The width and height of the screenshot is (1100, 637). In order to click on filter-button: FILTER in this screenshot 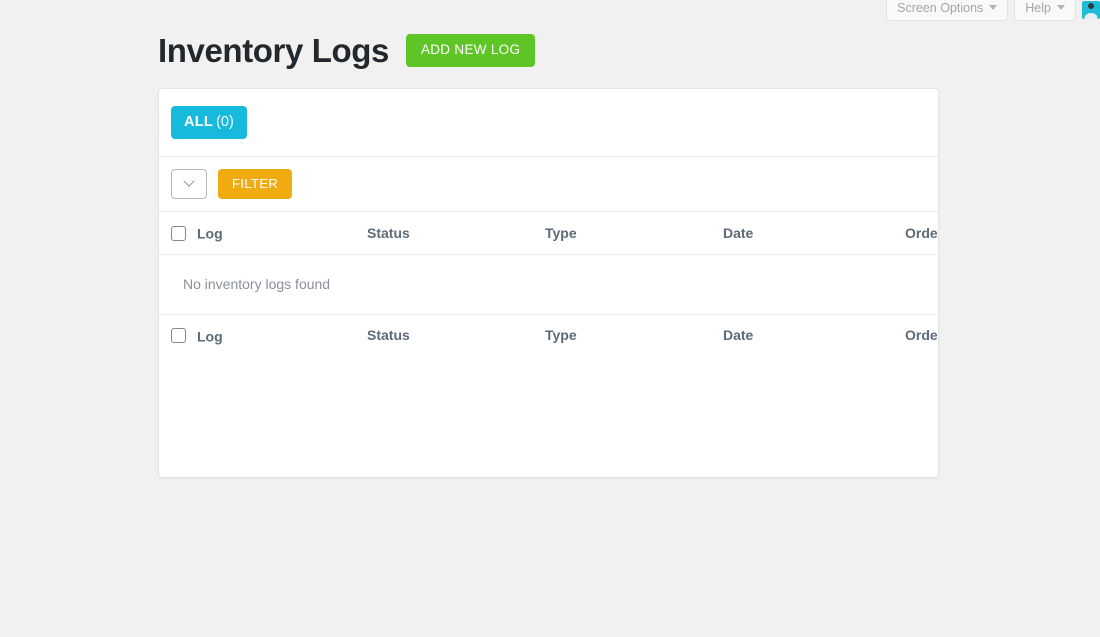, I will do `click(255, 184)`.